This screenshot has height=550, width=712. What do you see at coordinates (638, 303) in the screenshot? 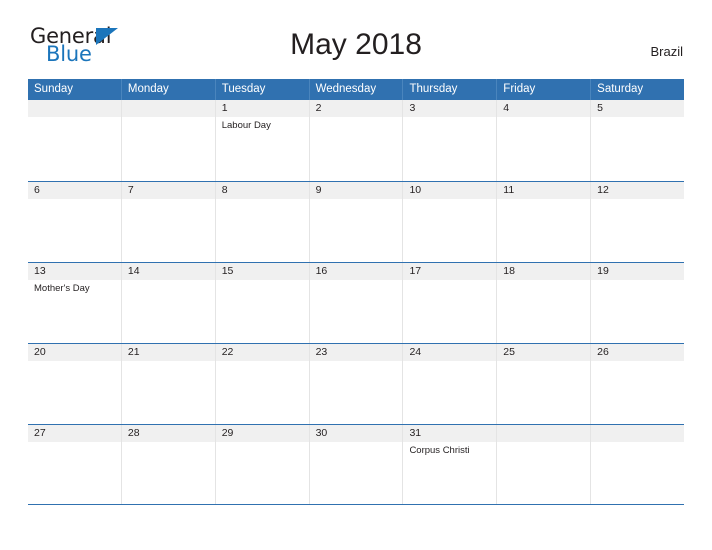
I see `calendar-day-cell: 19` at bounding box center [638, 303].